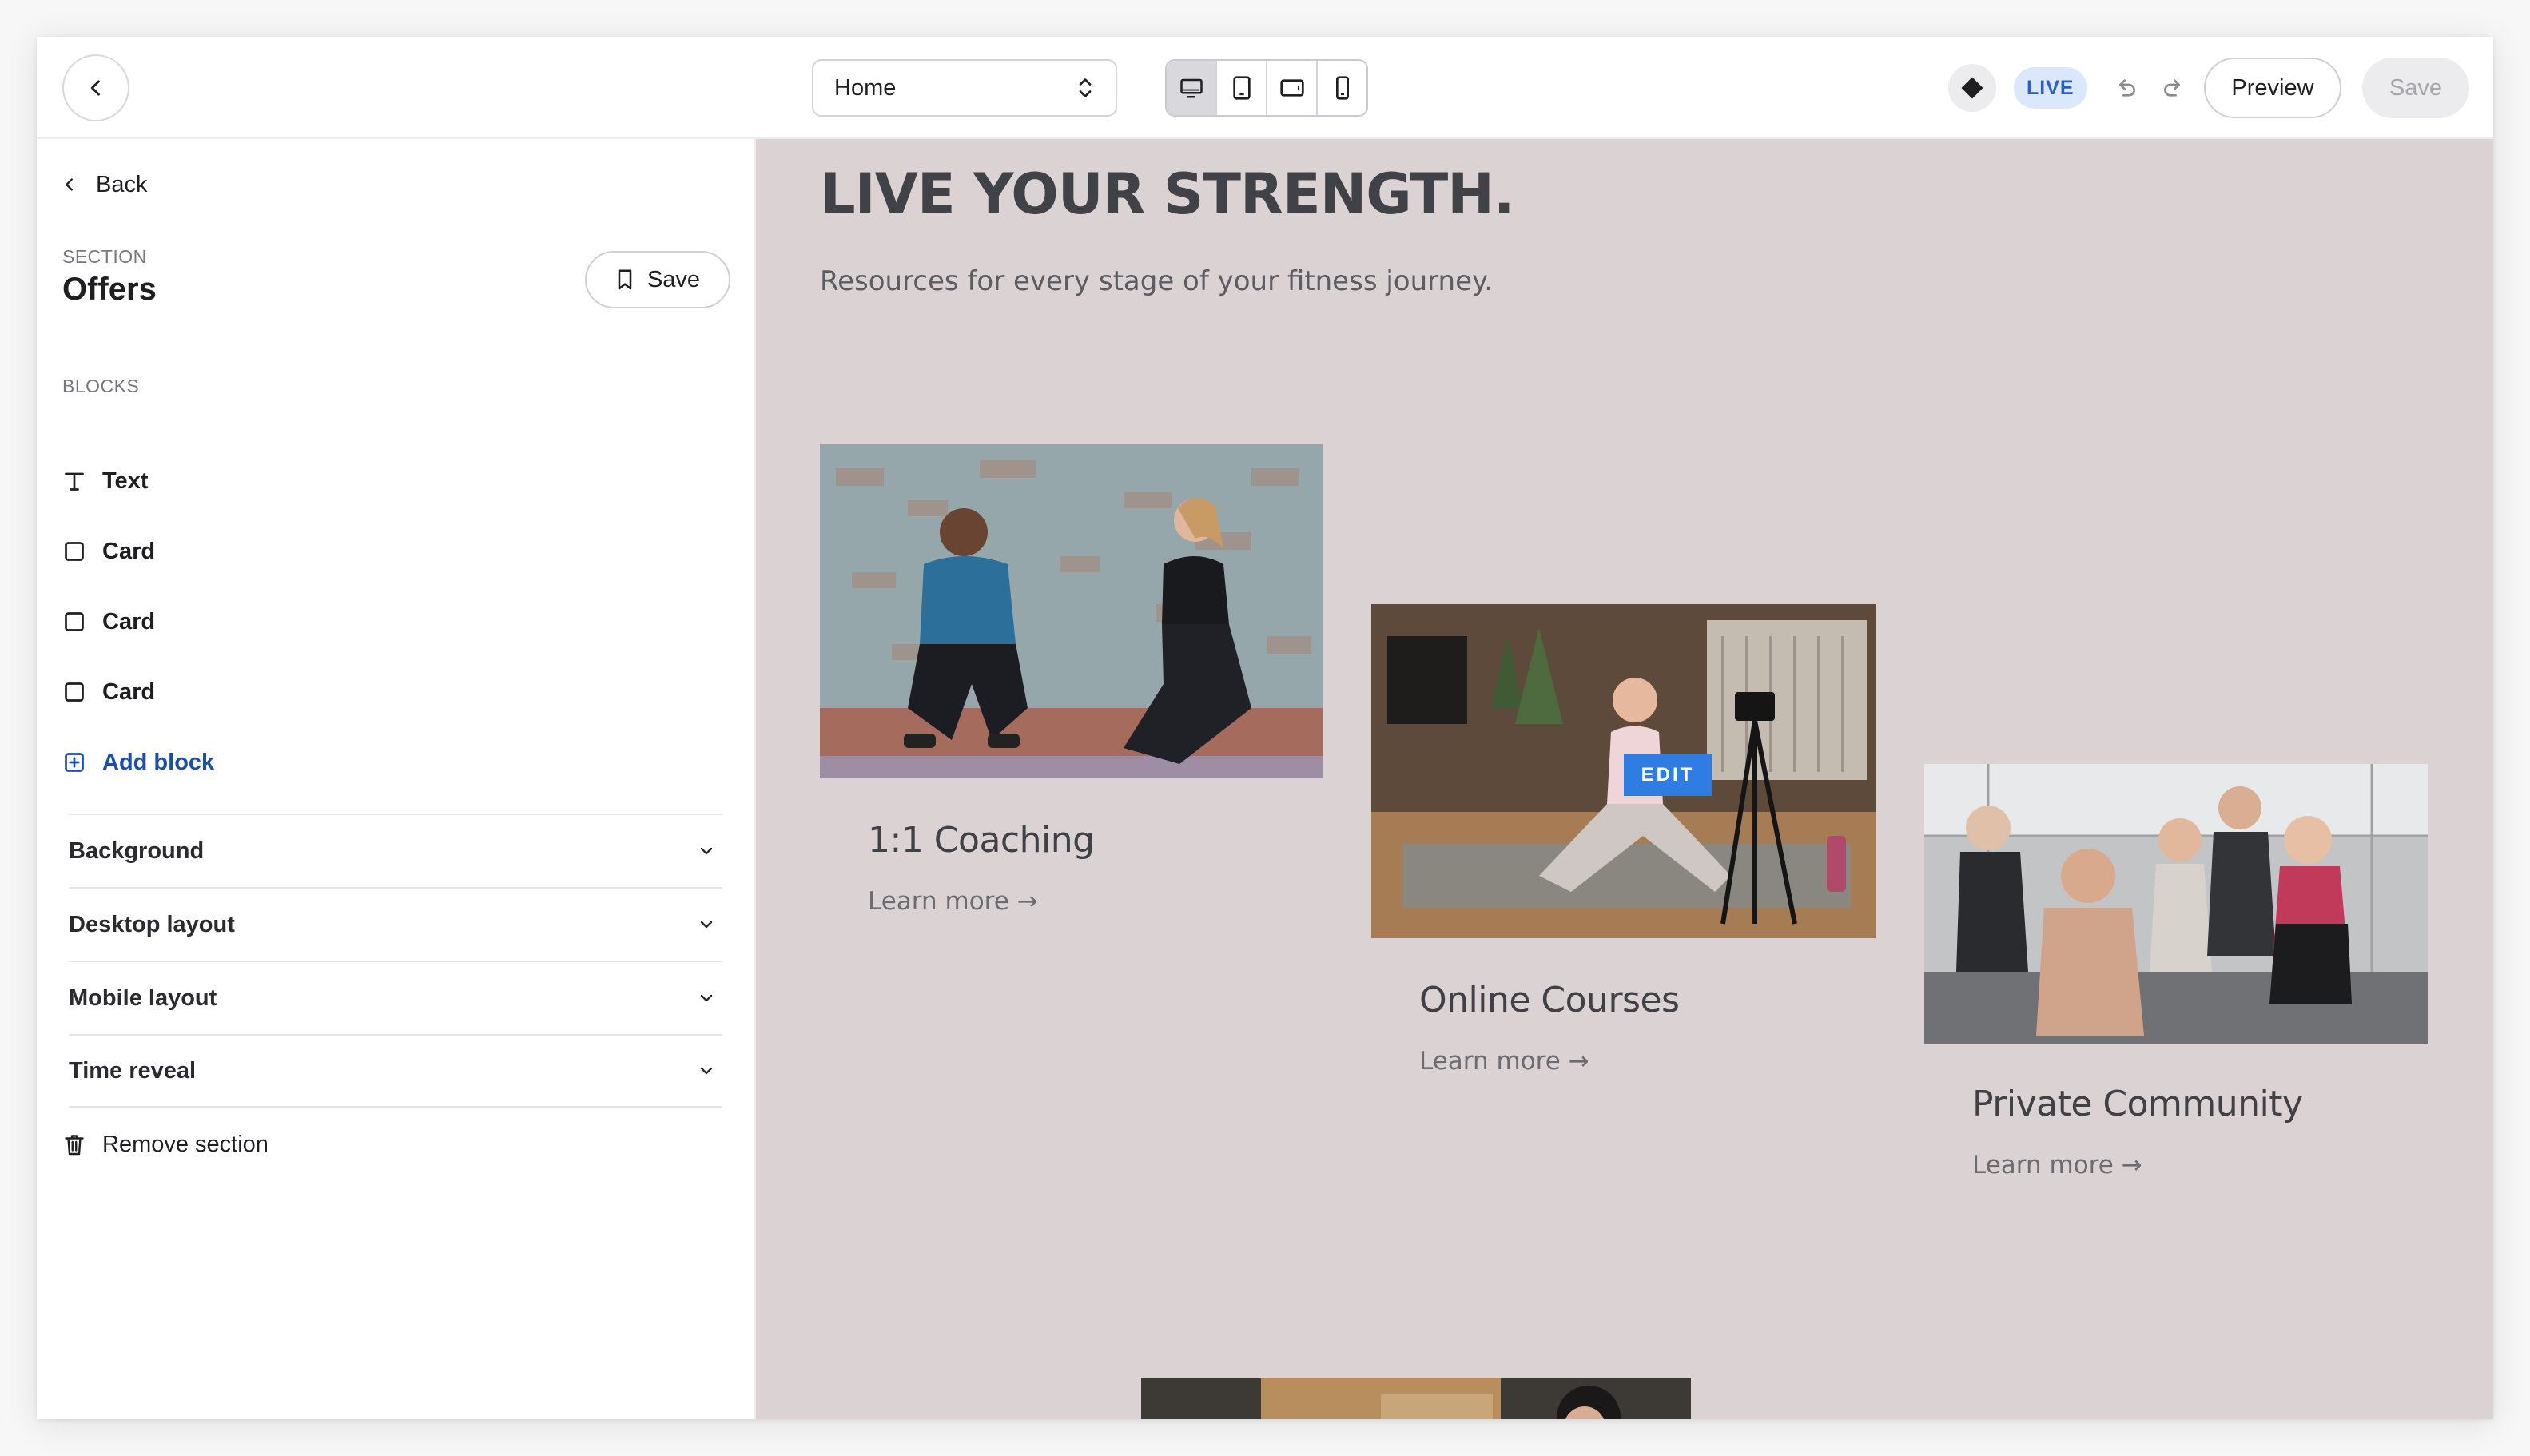 The image size is (2530, 1456). I want to click on undo-icon, so click(2127, 88).